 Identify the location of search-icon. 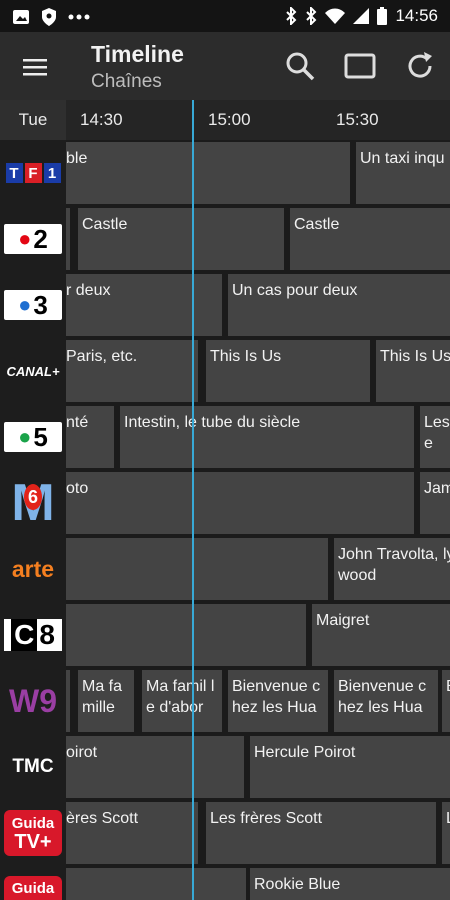
(300, 66).